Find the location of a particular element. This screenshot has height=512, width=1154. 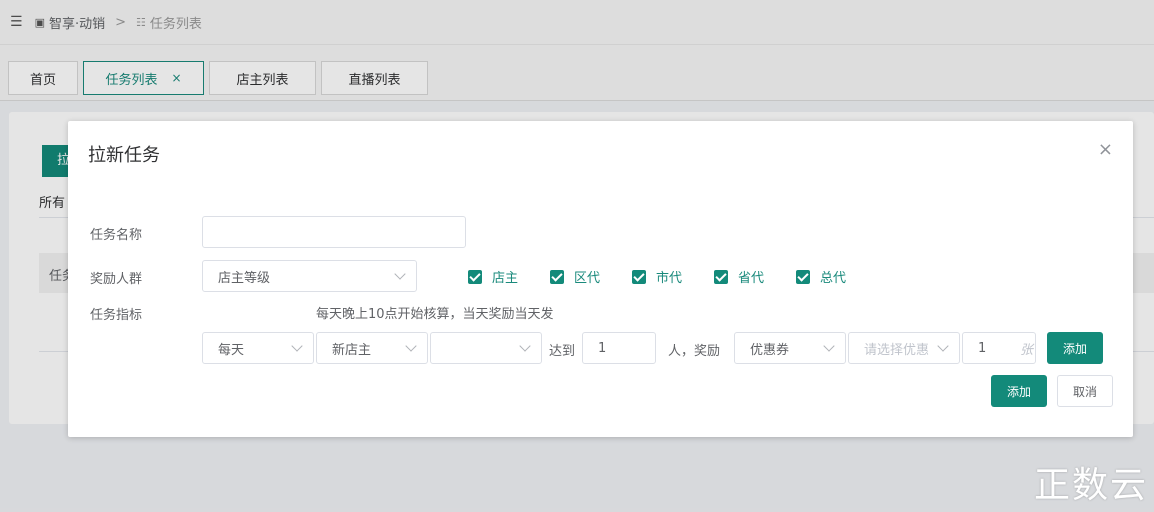

indicator-hint: 每天晚上10点开始核算，当天奖励当天发 is located at coordinates (435, 314).